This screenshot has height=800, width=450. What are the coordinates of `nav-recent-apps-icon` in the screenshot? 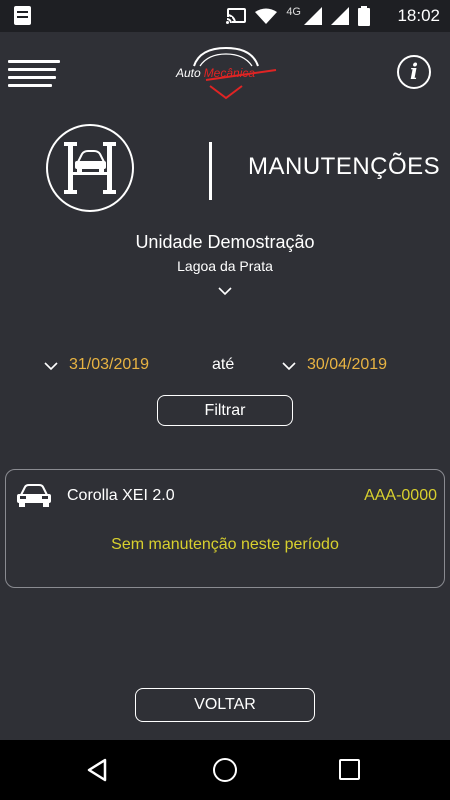 It's located at (349, 769).